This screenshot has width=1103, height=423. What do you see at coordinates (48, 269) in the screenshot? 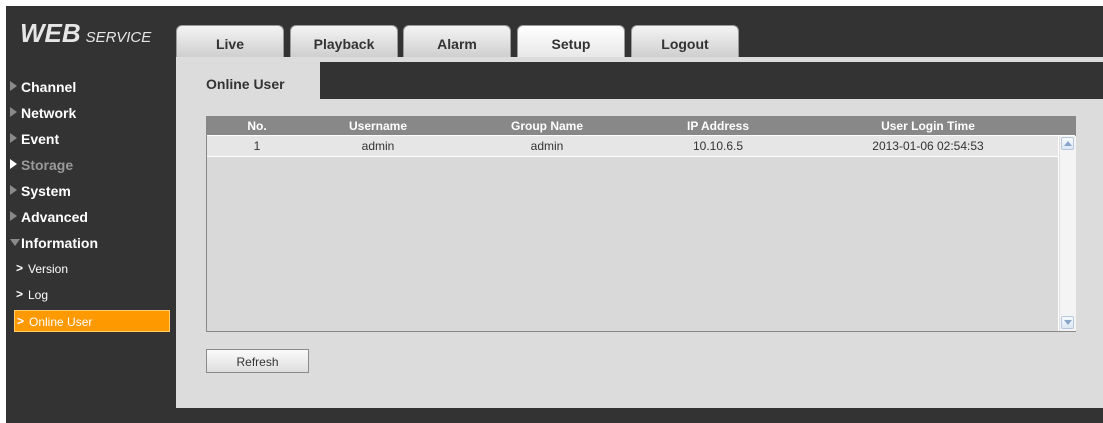
I see `sidebar-subitem-label: Version` at bounding box center [48, 269].